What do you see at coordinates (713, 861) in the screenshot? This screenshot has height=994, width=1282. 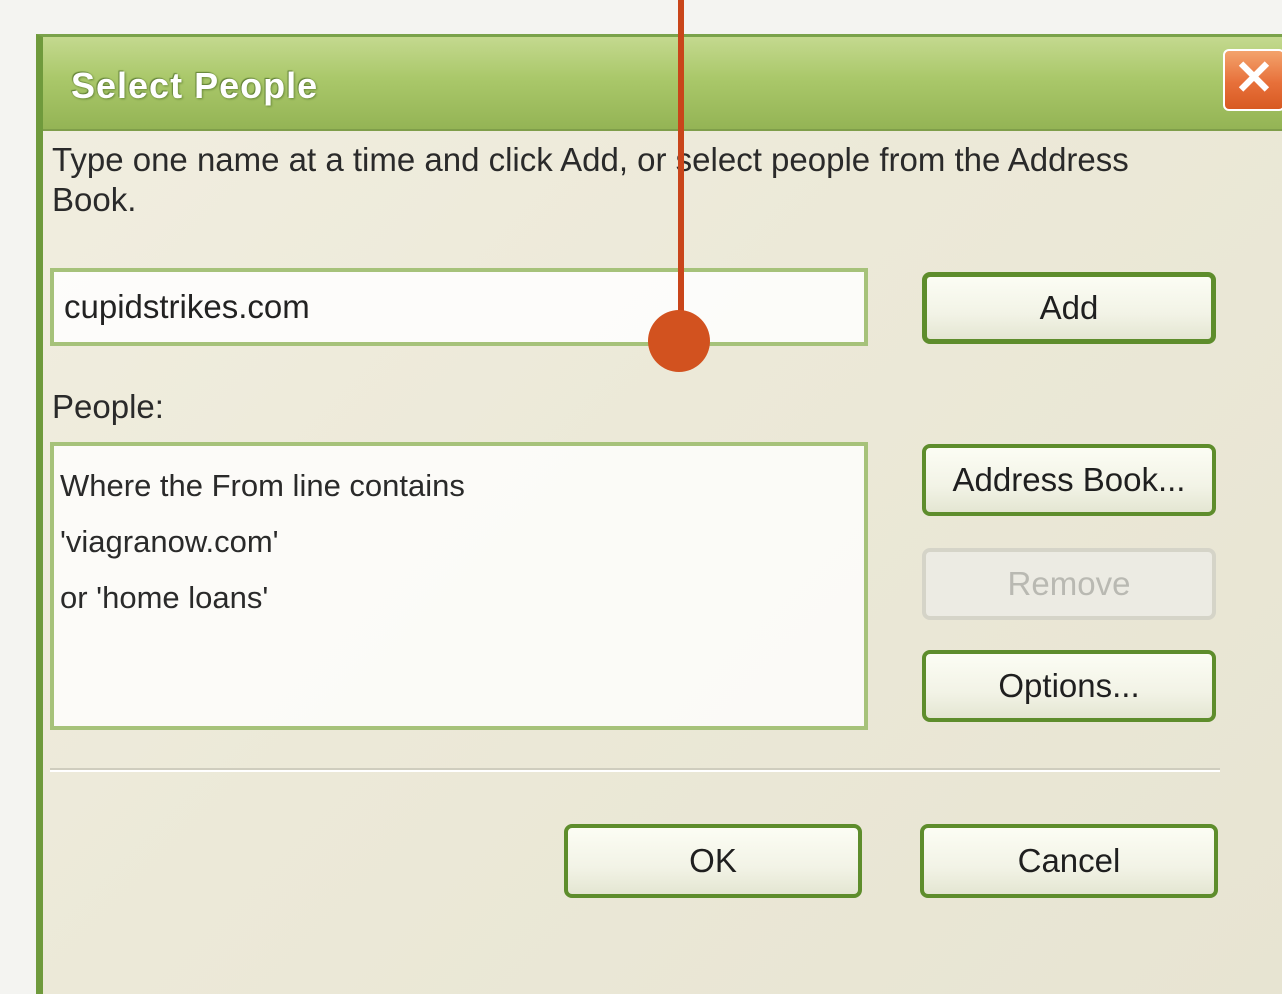 I see `ok-button: OK` at bounding box center [713, 861].